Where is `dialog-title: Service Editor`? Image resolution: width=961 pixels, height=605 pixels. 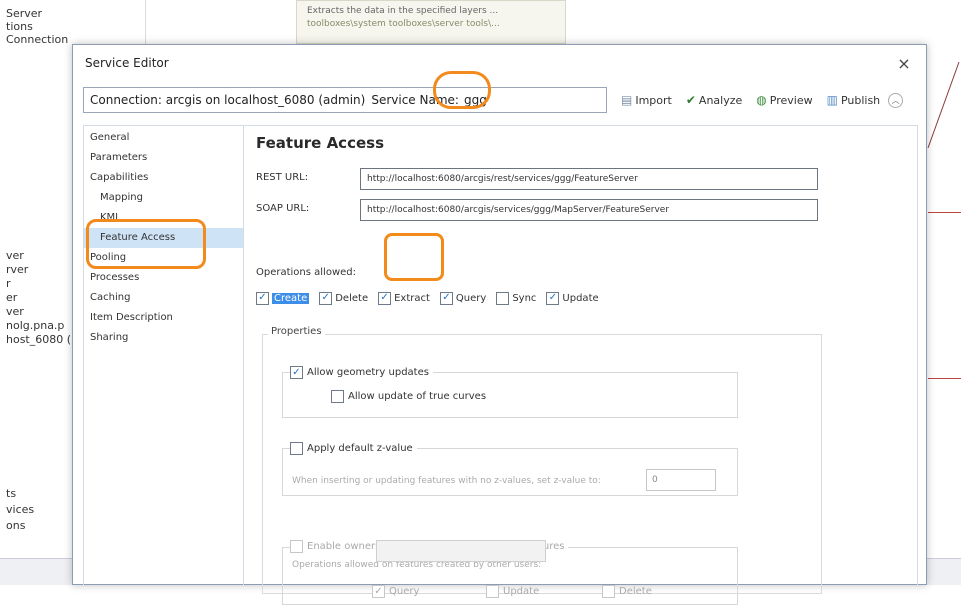 dialog-title: Service Editor is located at coordinates (127, 63).